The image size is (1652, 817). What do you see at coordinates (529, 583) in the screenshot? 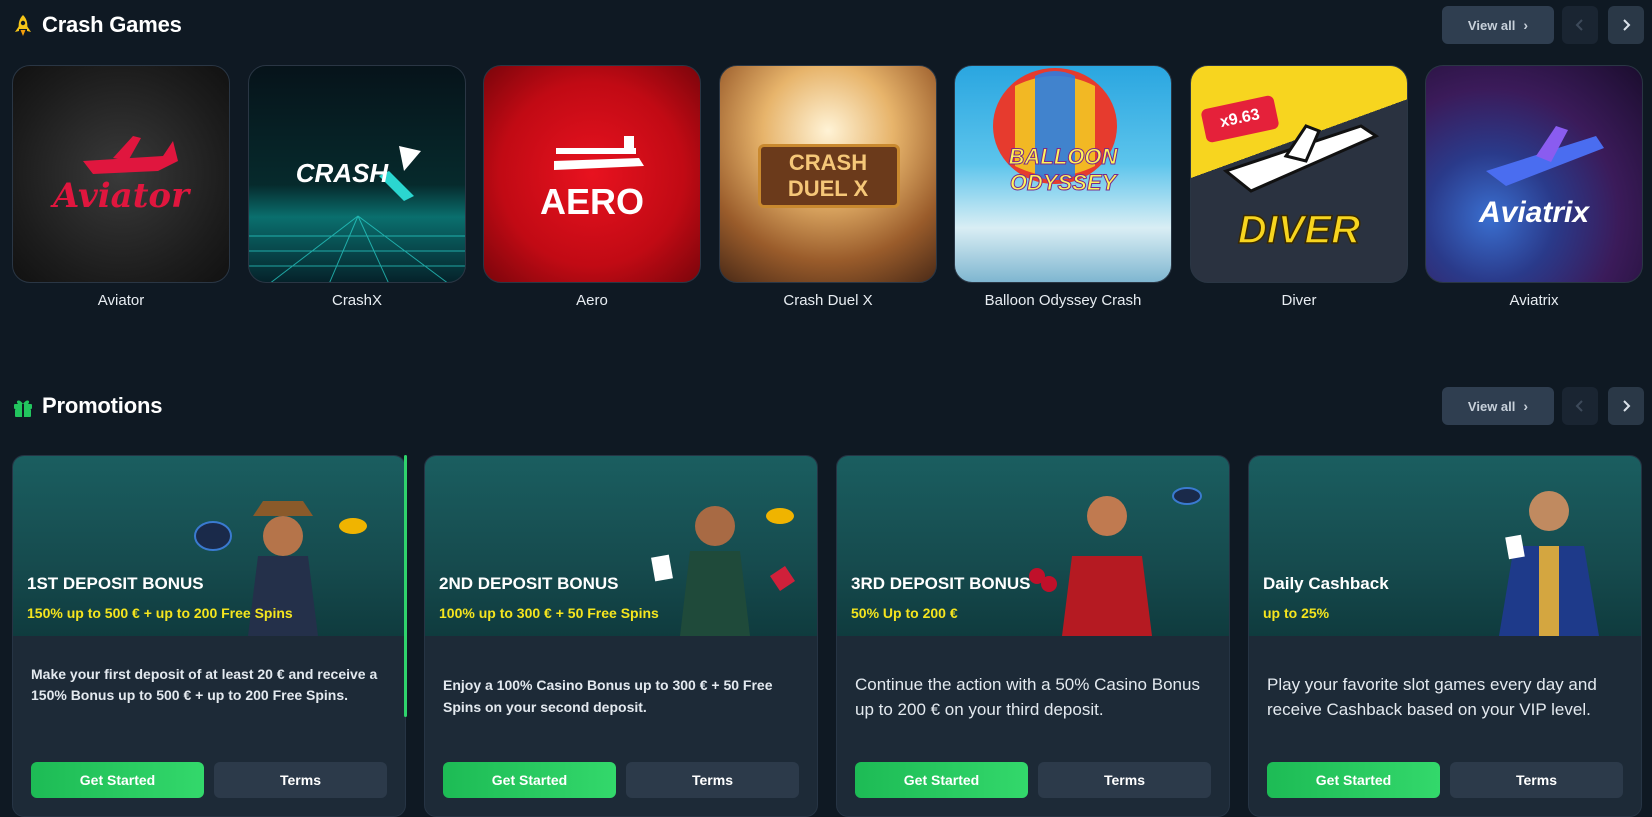
I see `promo-title: 2ND DEPOSIT BONUS` at bounding box center [529, 583].